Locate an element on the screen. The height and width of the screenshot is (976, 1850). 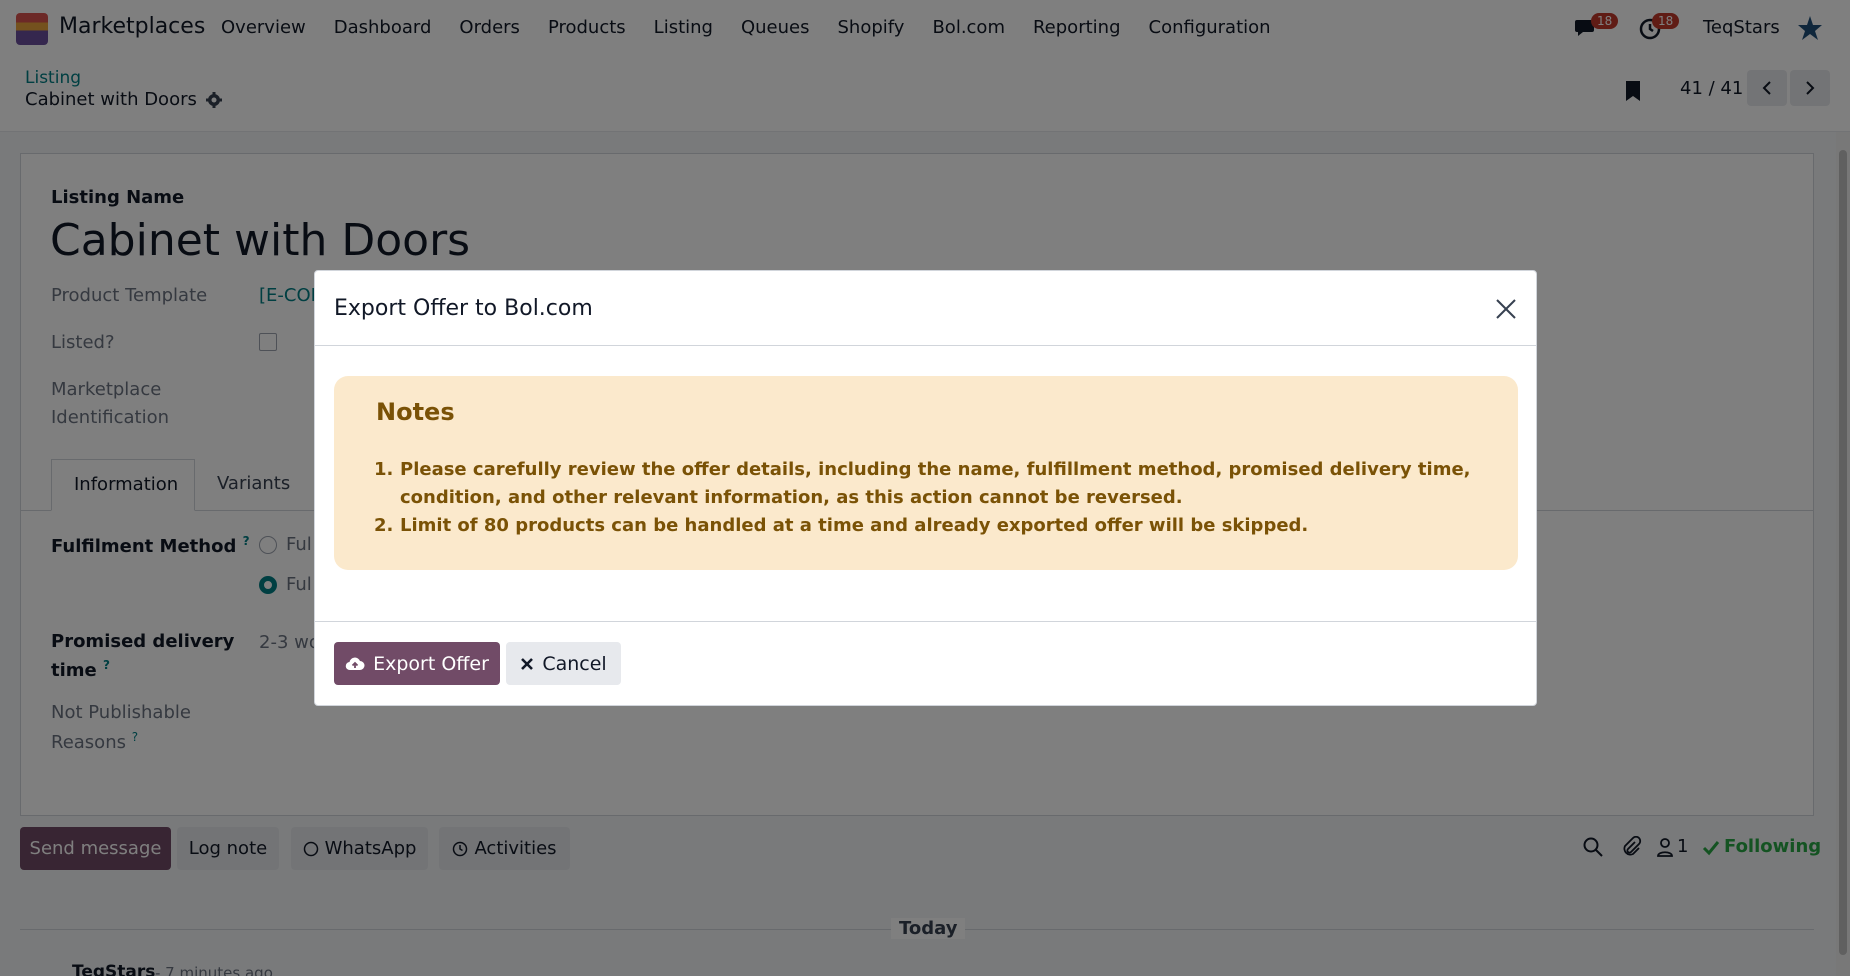
dialog-footer: Export Offer Cancel is located at coordinates (925, 664).